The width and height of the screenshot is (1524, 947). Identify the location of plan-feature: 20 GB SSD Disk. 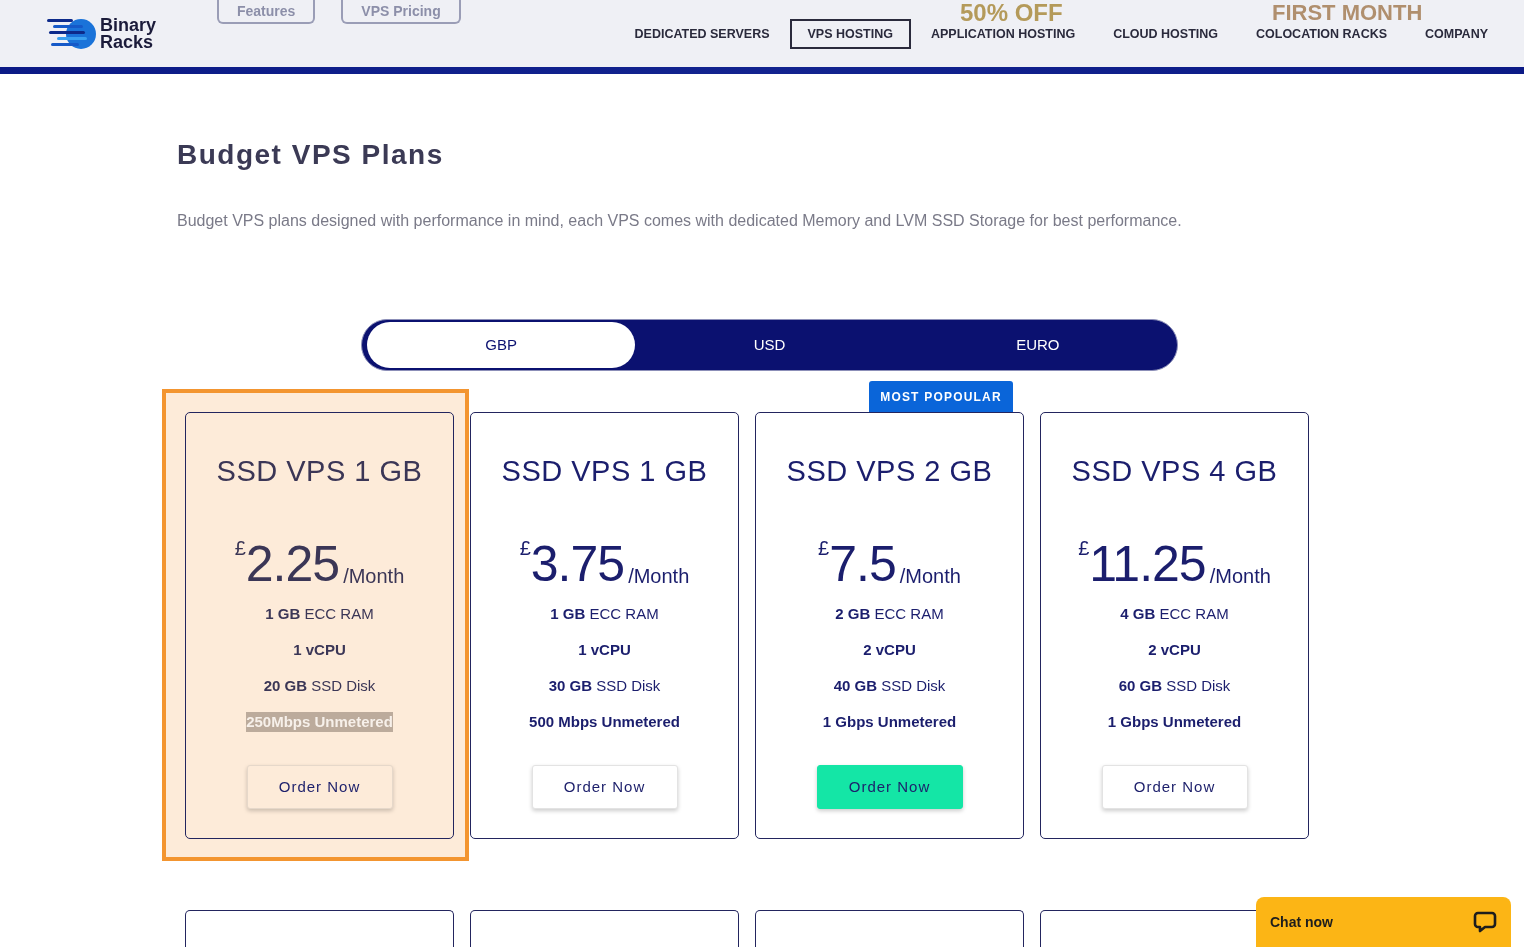
(319, 686).